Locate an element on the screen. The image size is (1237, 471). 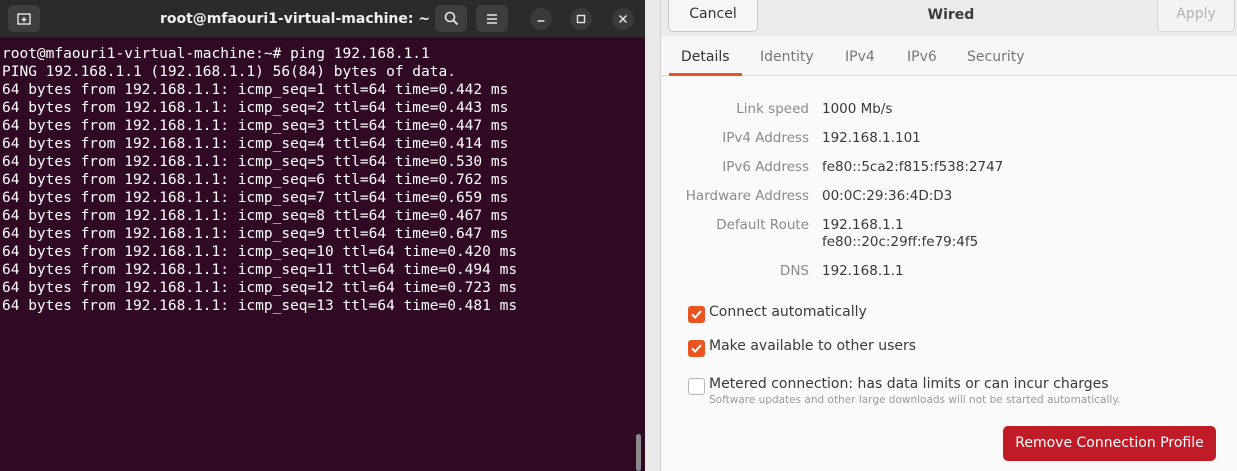
checkbox-label: Make available to other users is located at coordinates (813, 346).